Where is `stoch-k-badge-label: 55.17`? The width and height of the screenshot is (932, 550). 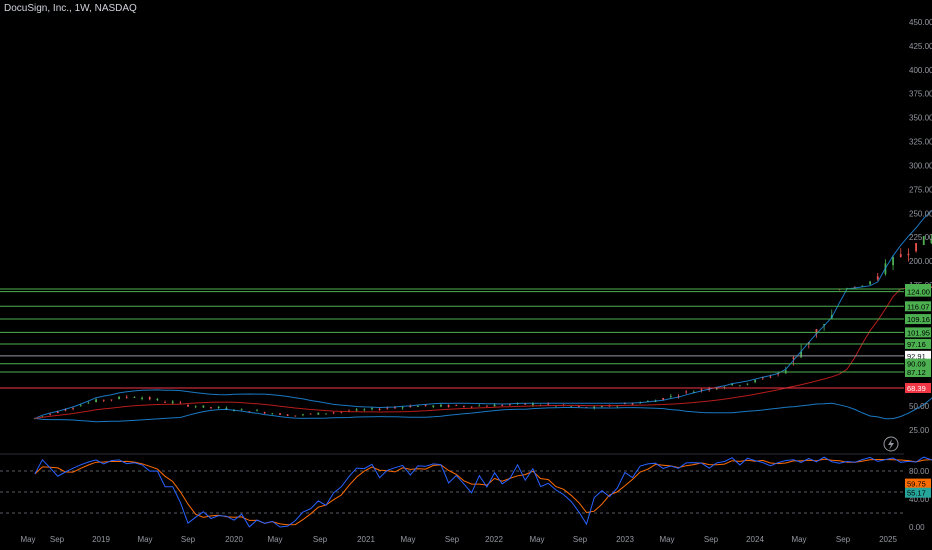
stoch-k-badge-label: 55.17 is located at coordinates (916, 493).